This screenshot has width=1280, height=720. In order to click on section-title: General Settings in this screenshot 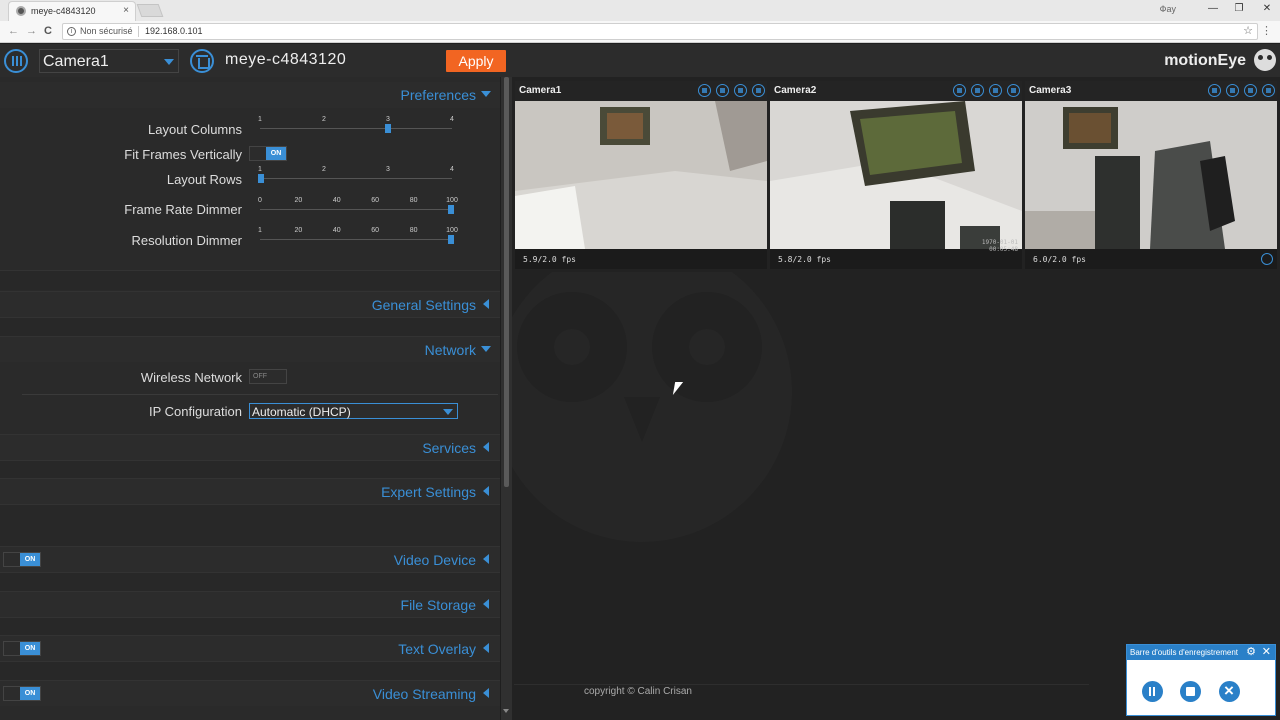, I will do `click(423, 305)`.